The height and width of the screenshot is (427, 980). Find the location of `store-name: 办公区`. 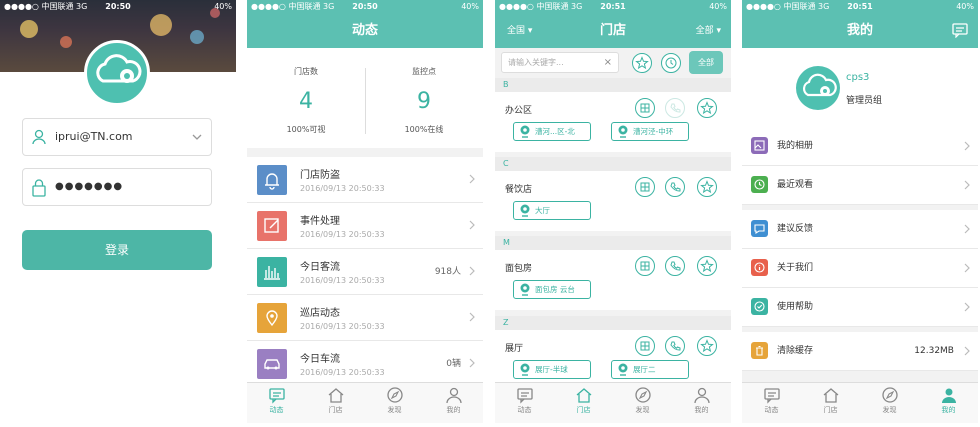

store-name: 办公区 is located at coordinates (519, 111).